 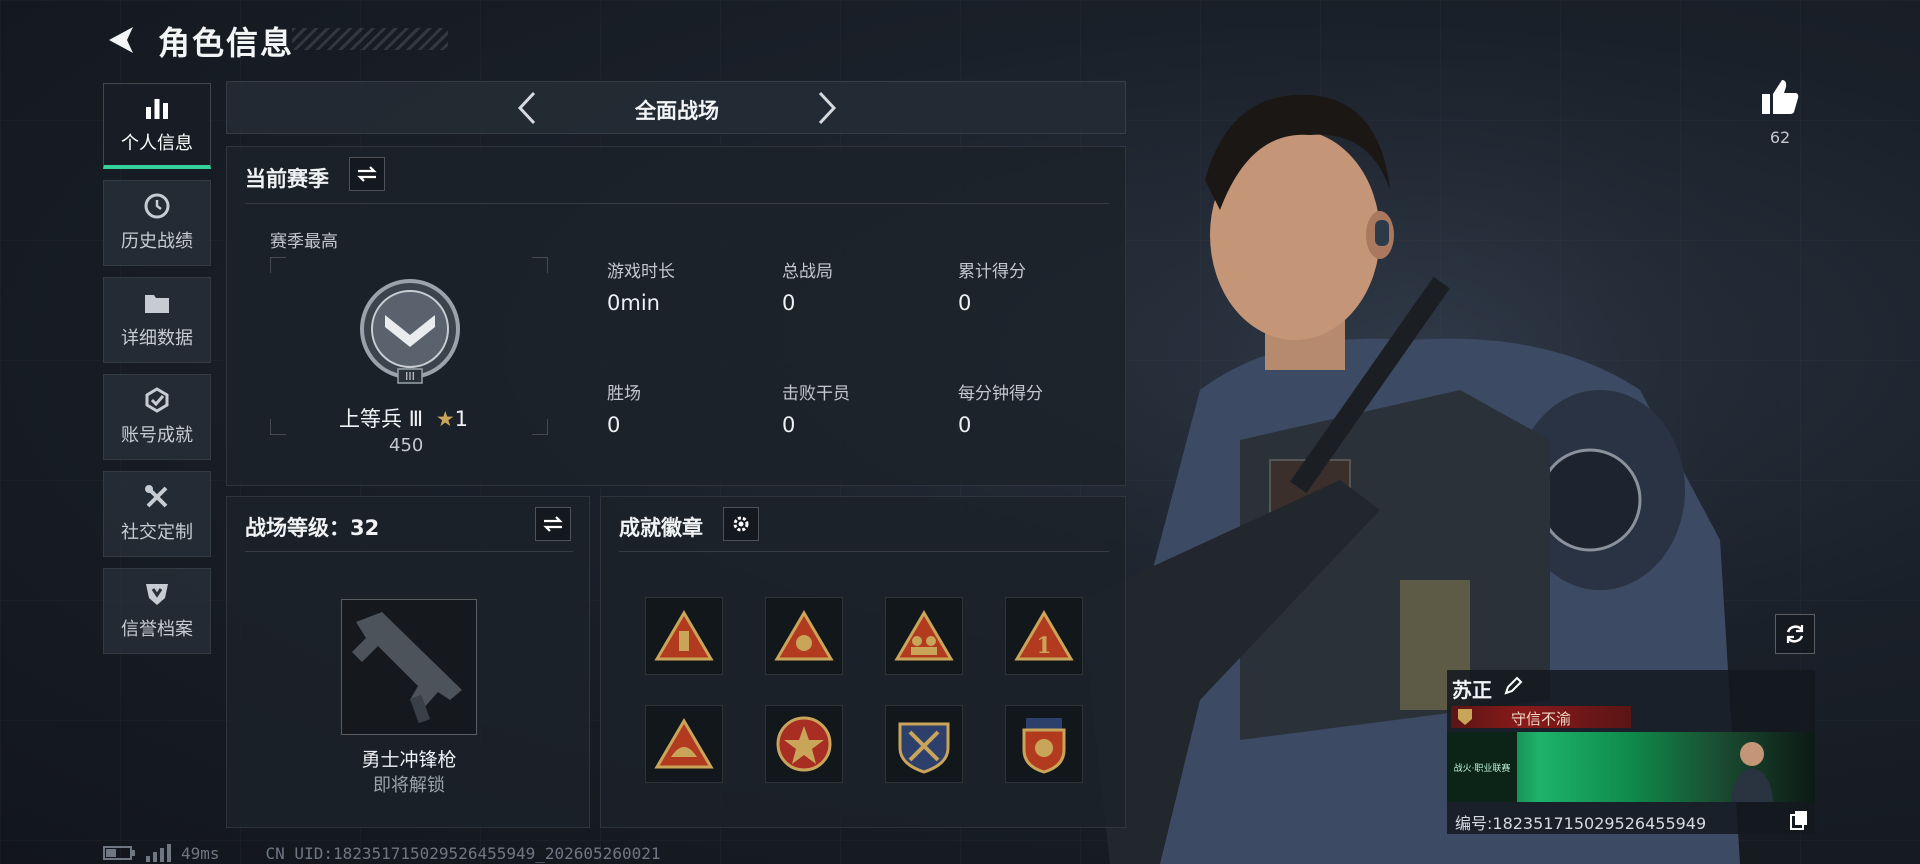 What do you see at coordinates (120, 40) in the screenshot?
I see `back-button` at bounding box center [120, 40].